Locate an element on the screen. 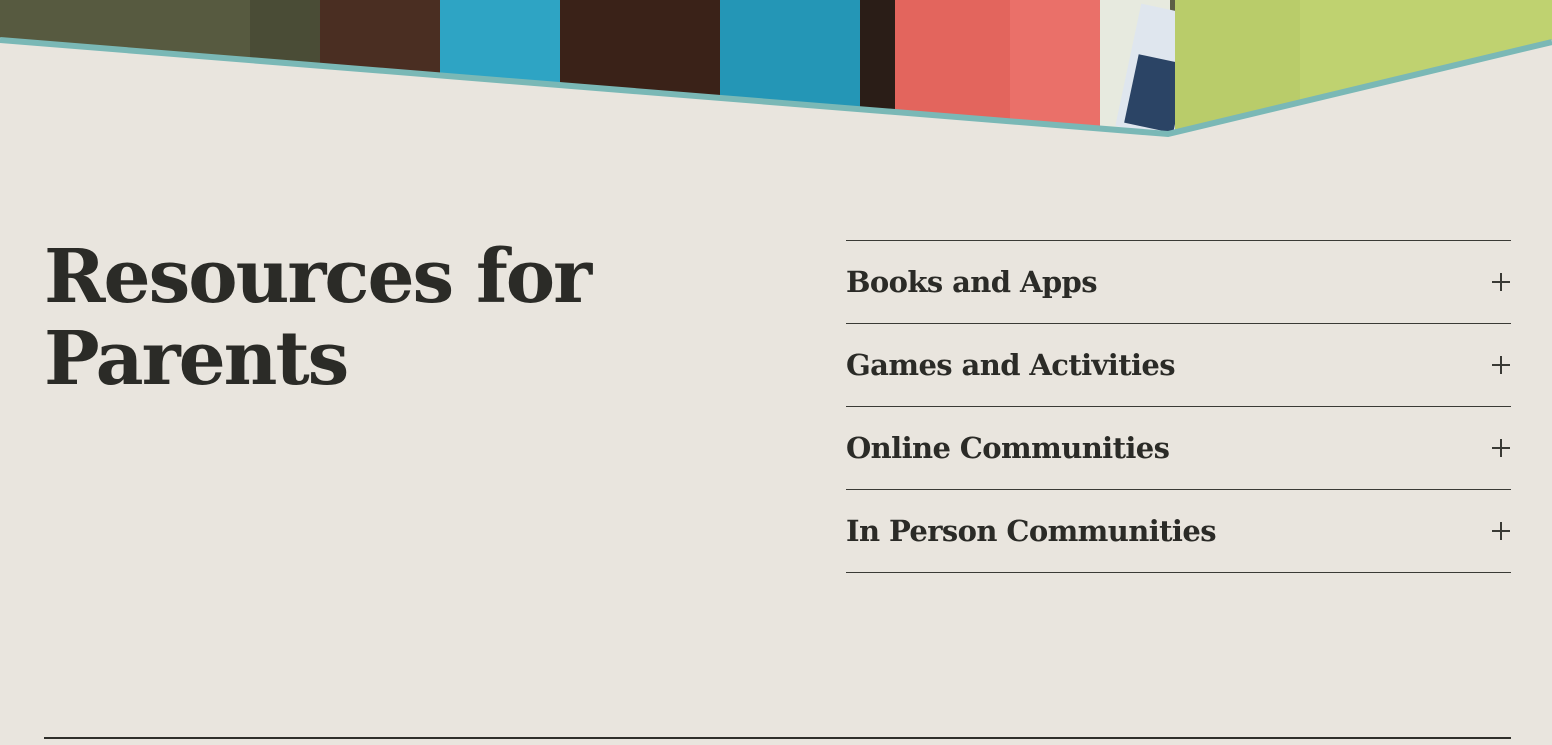  accordion-item-games-and-activities: Games and Activities is located at coordinates (1178, 365).